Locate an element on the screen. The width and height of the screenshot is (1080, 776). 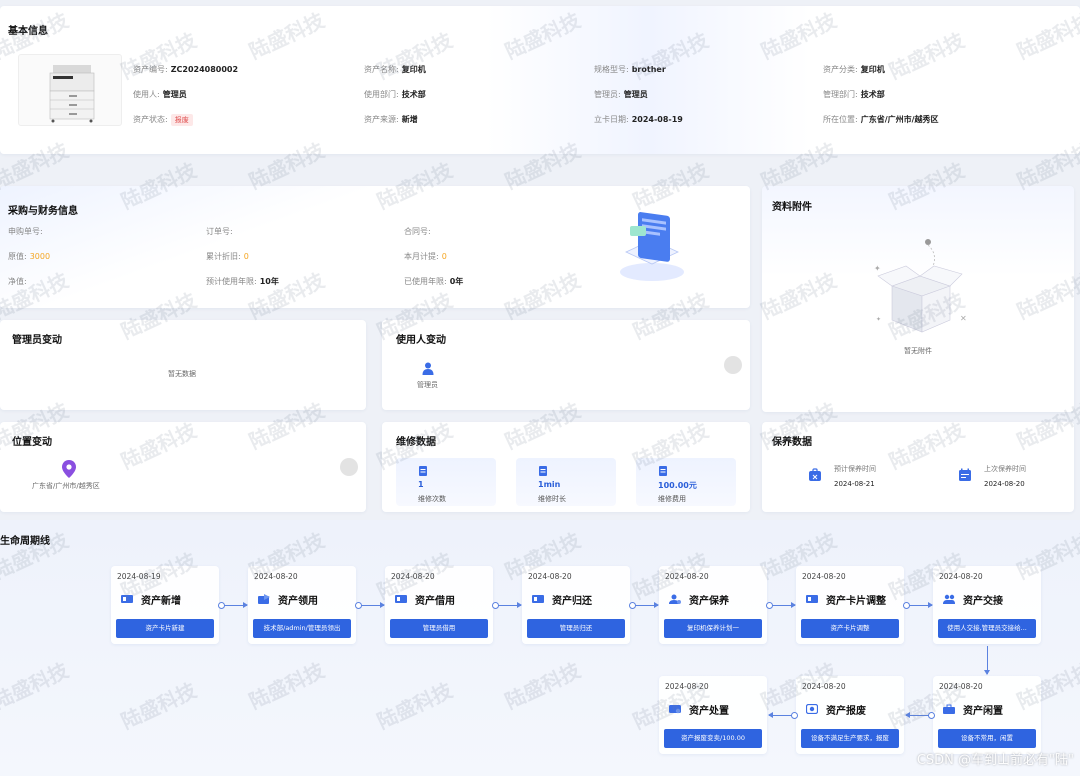
scrap-icon is located at coordinates (812, 709).